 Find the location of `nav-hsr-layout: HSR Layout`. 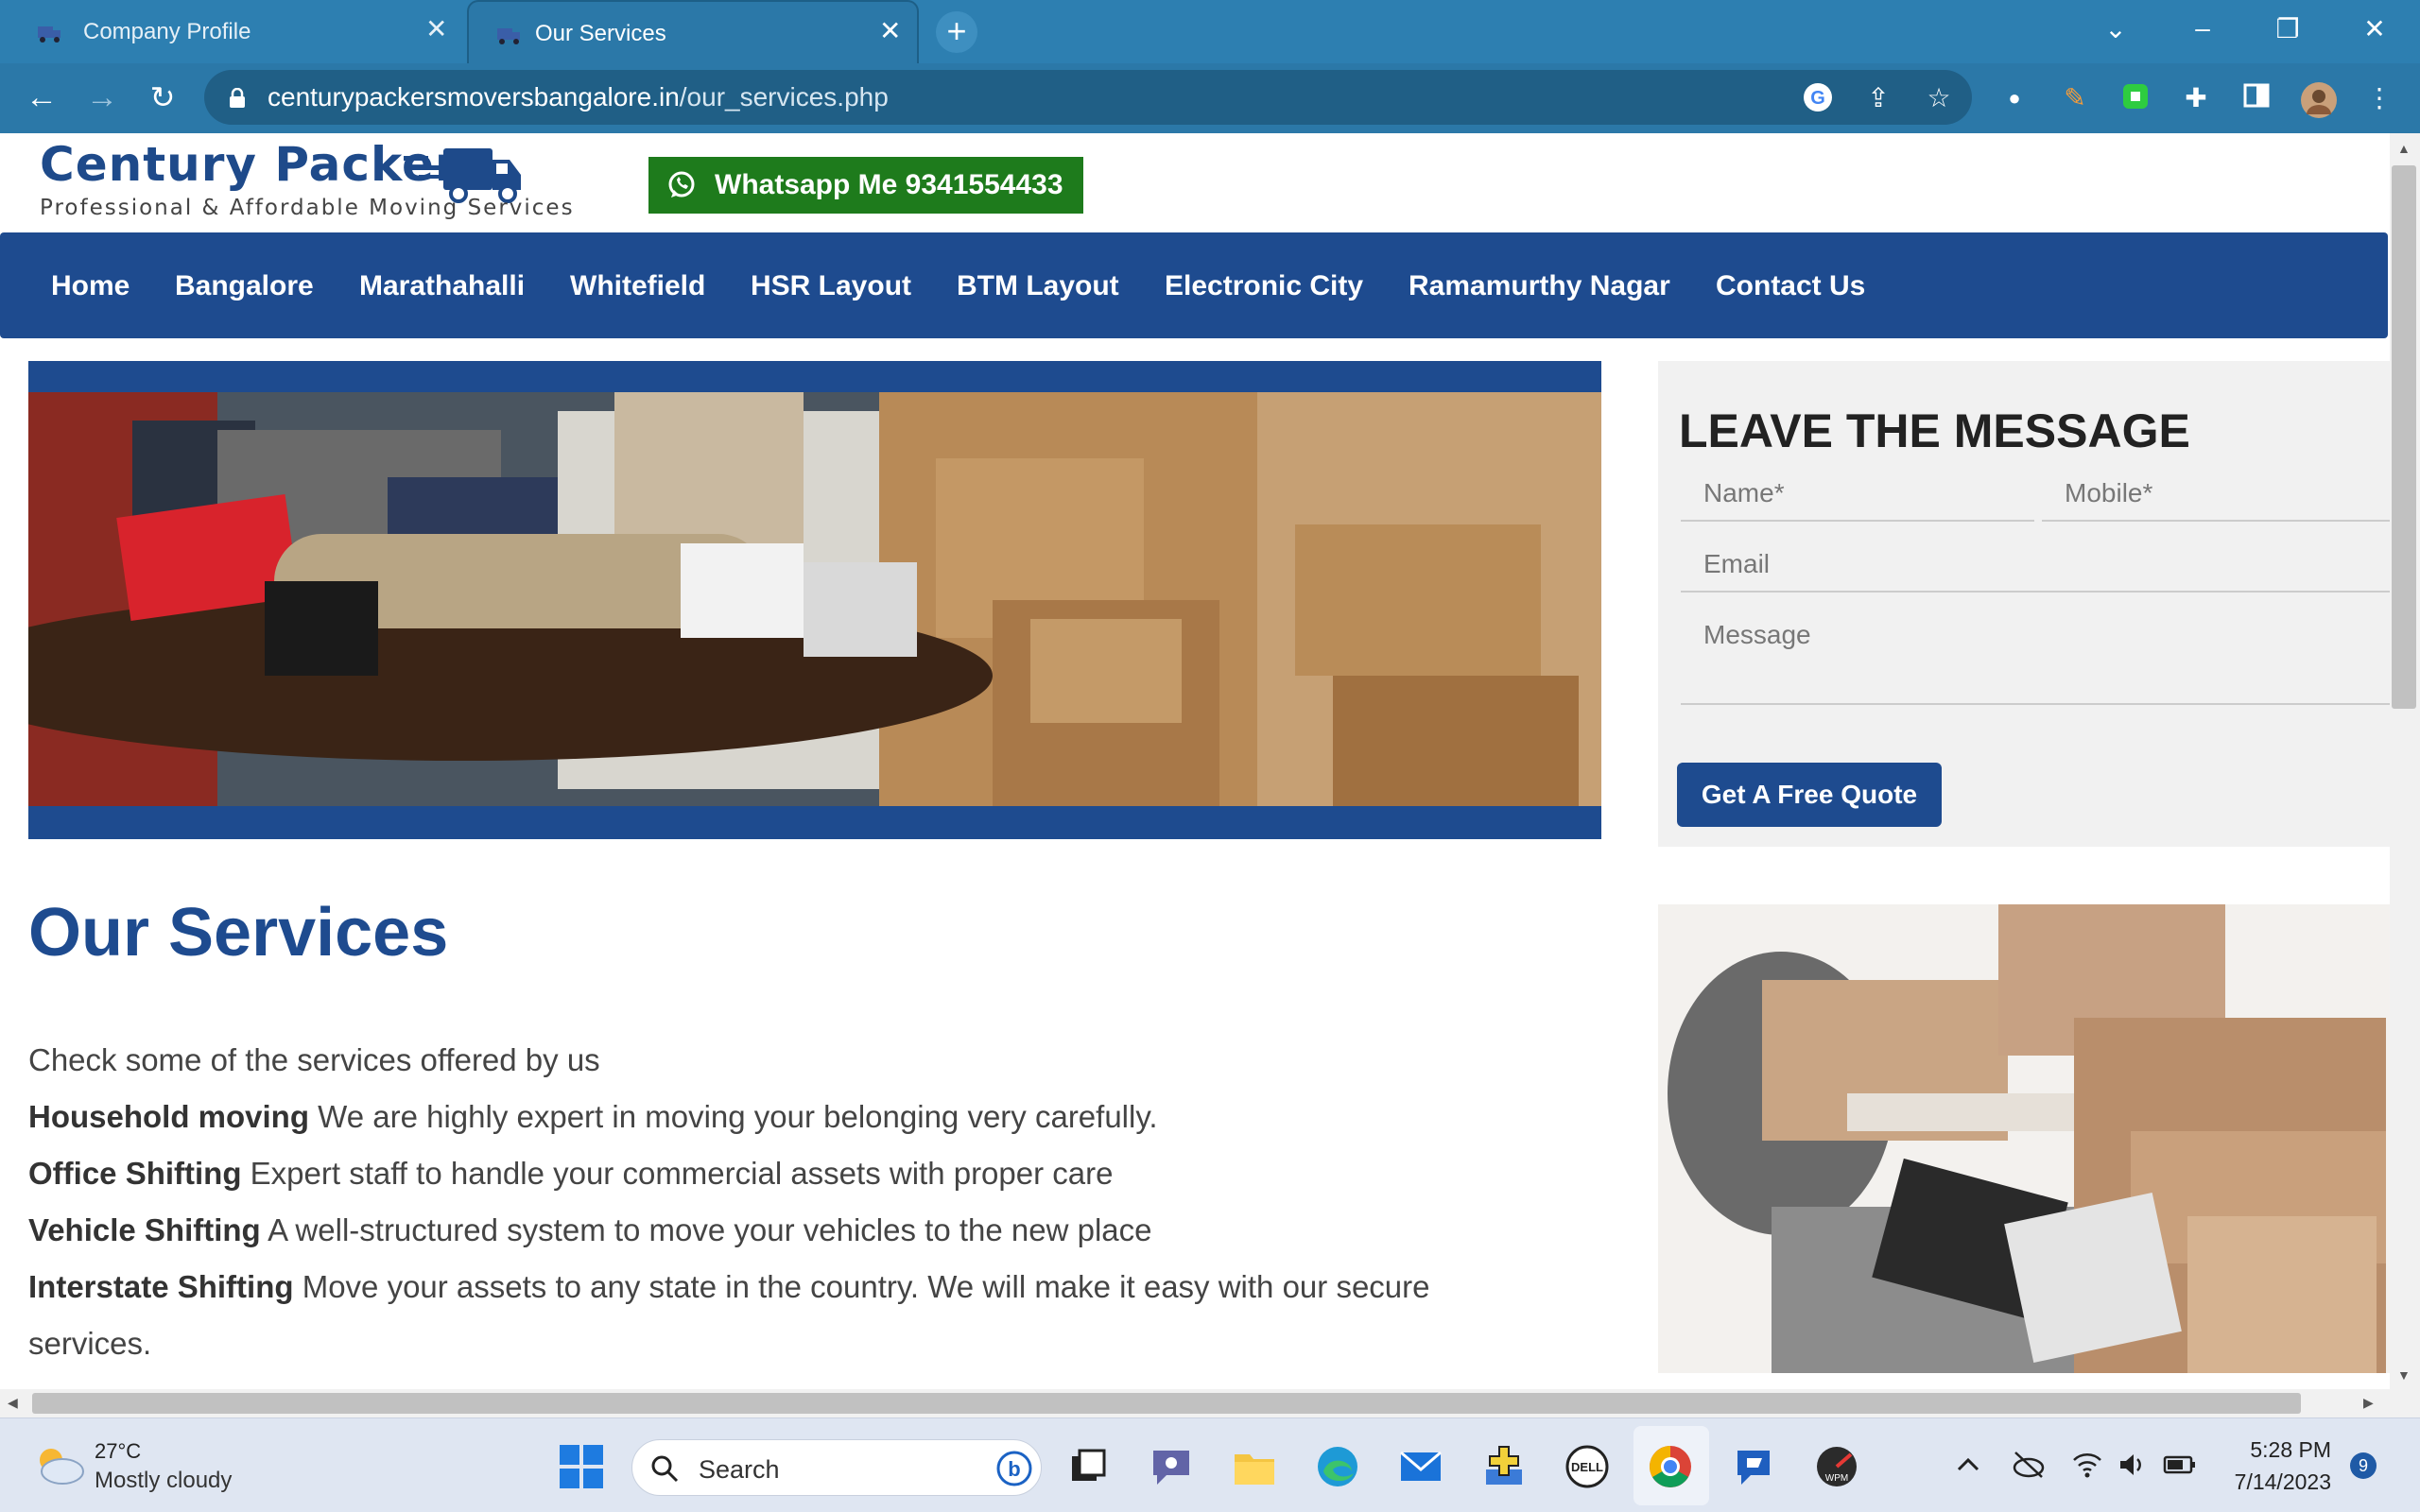

nav-hsr-layout: HSR Layout is located at coordinates (831, 286).